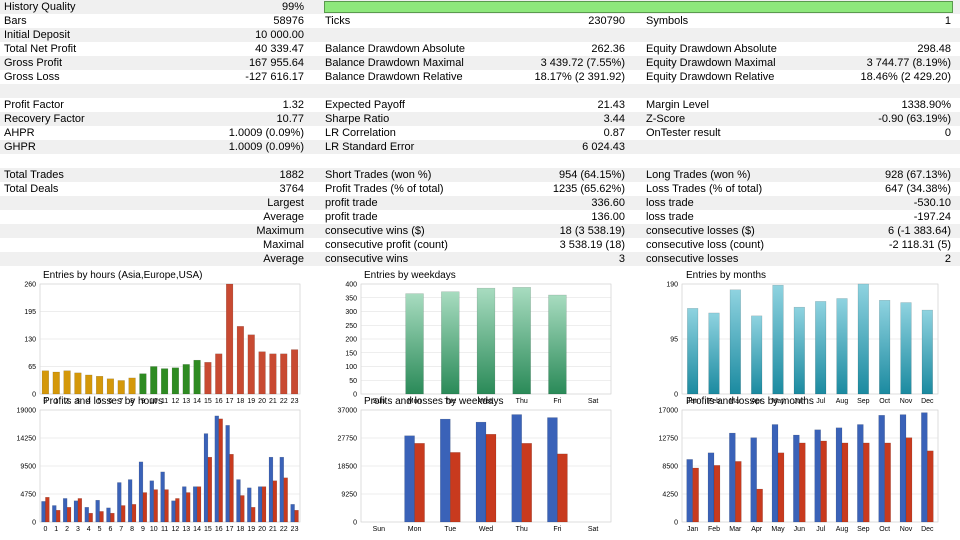 The height and width of the screenshot is (540, 960). I want to click on chart-title: Entries by months, so click(726, 275).